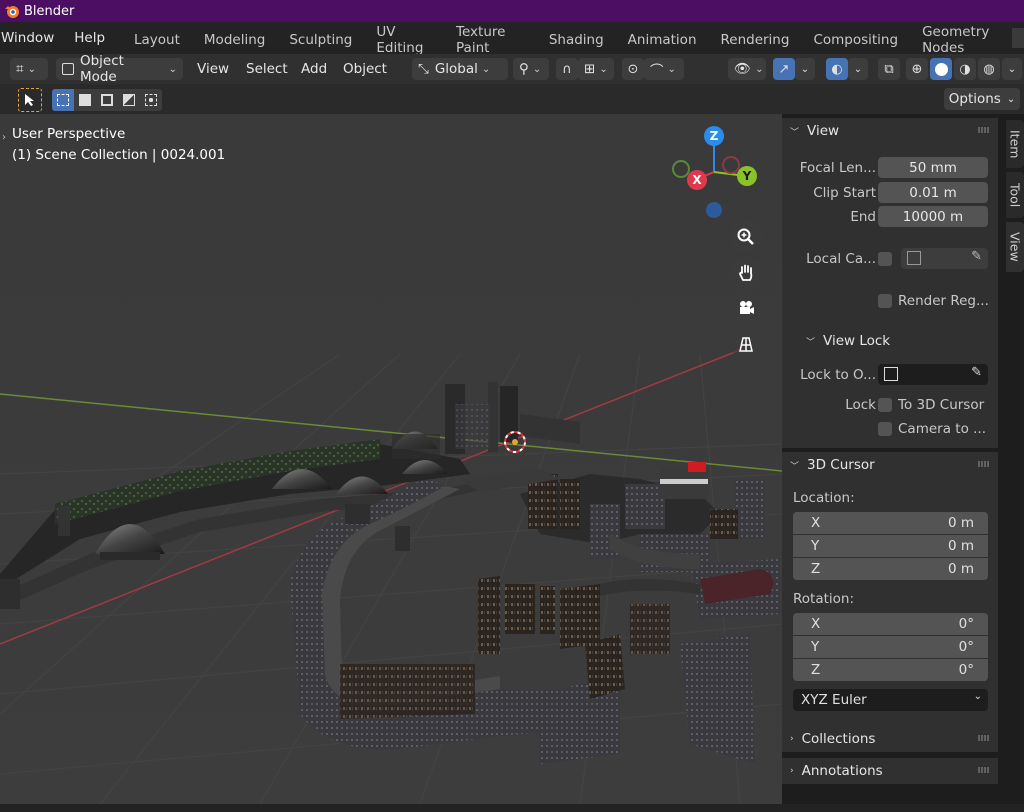  I want to click on select-menu: Select, so click(267, 69).